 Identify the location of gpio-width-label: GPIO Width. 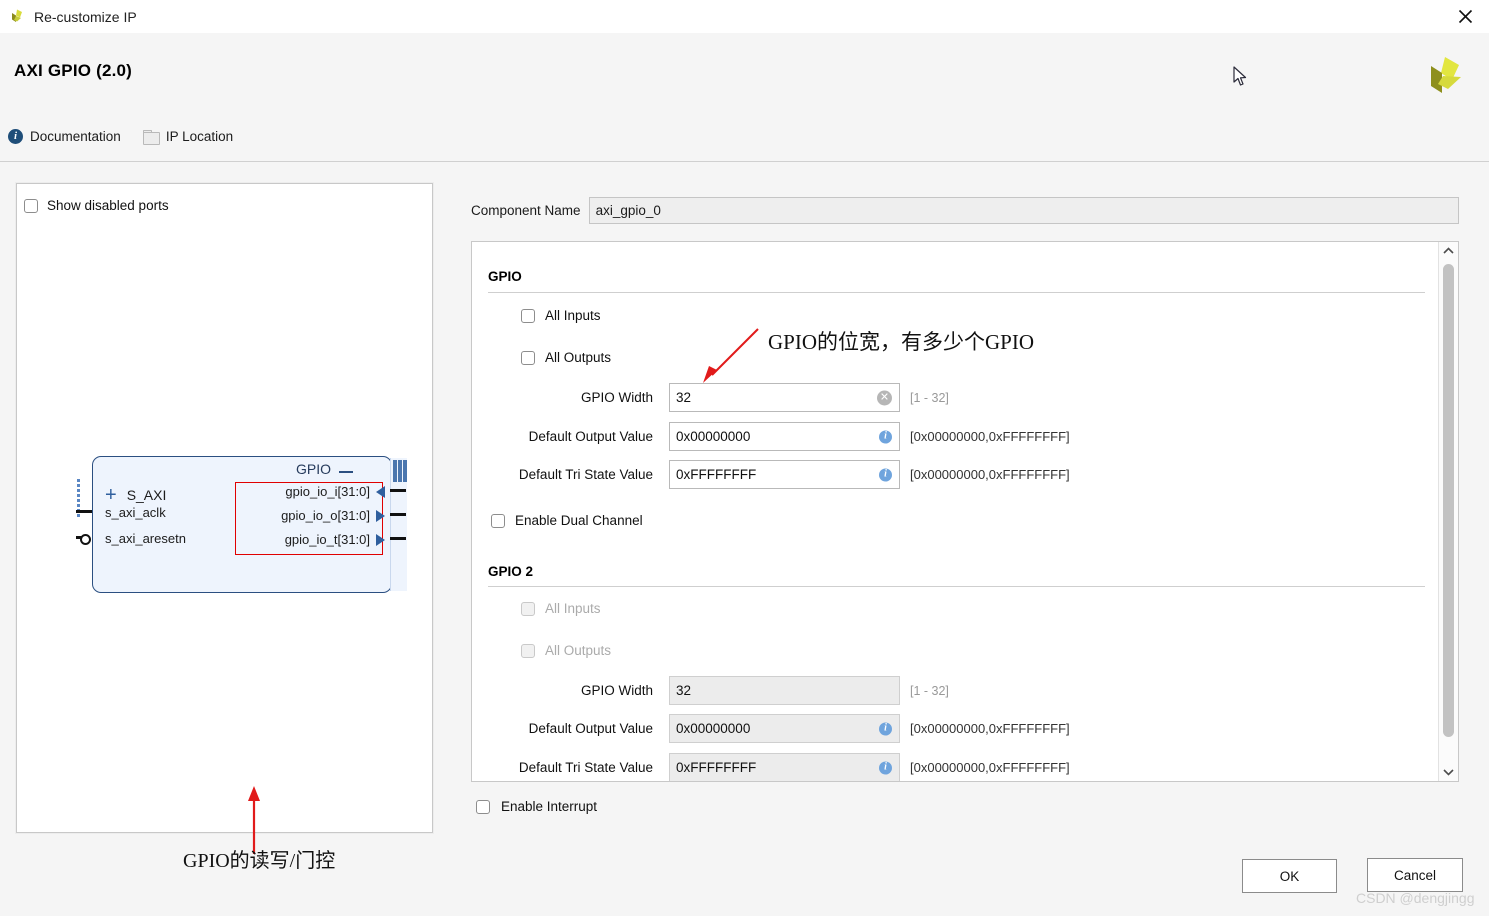
(616, 397).